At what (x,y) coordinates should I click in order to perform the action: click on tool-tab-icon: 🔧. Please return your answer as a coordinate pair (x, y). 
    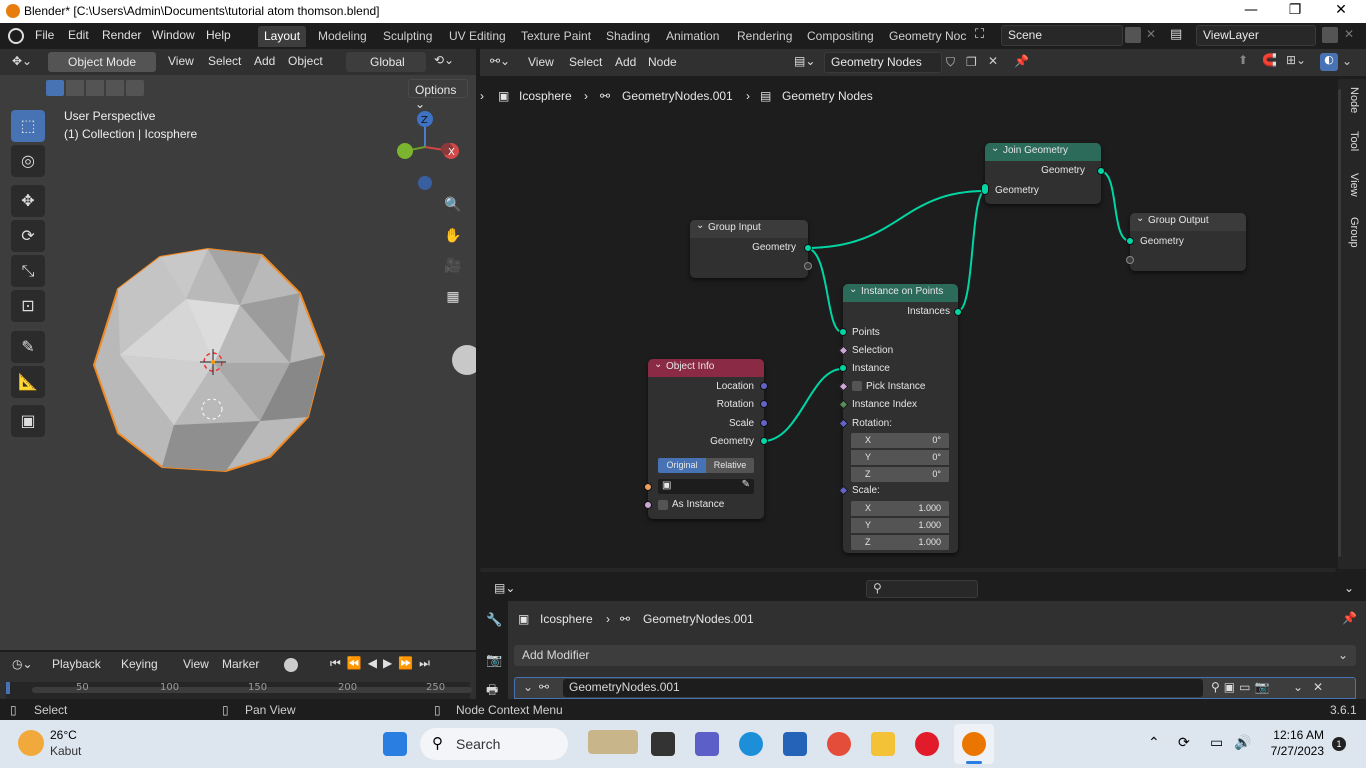
    Looking at the image, I should click on (494, 620).